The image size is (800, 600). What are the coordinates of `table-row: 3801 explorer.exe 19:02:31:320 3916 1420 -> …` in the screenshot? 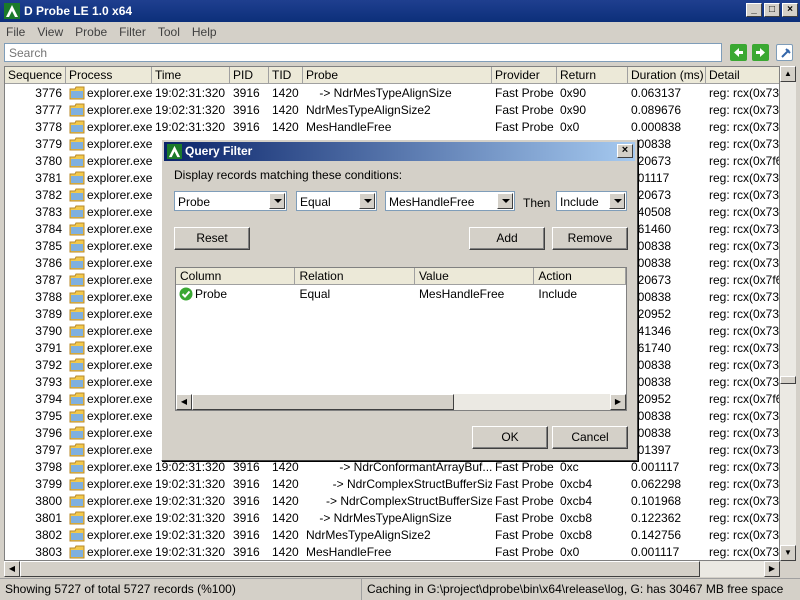 It's located at (392, 517).